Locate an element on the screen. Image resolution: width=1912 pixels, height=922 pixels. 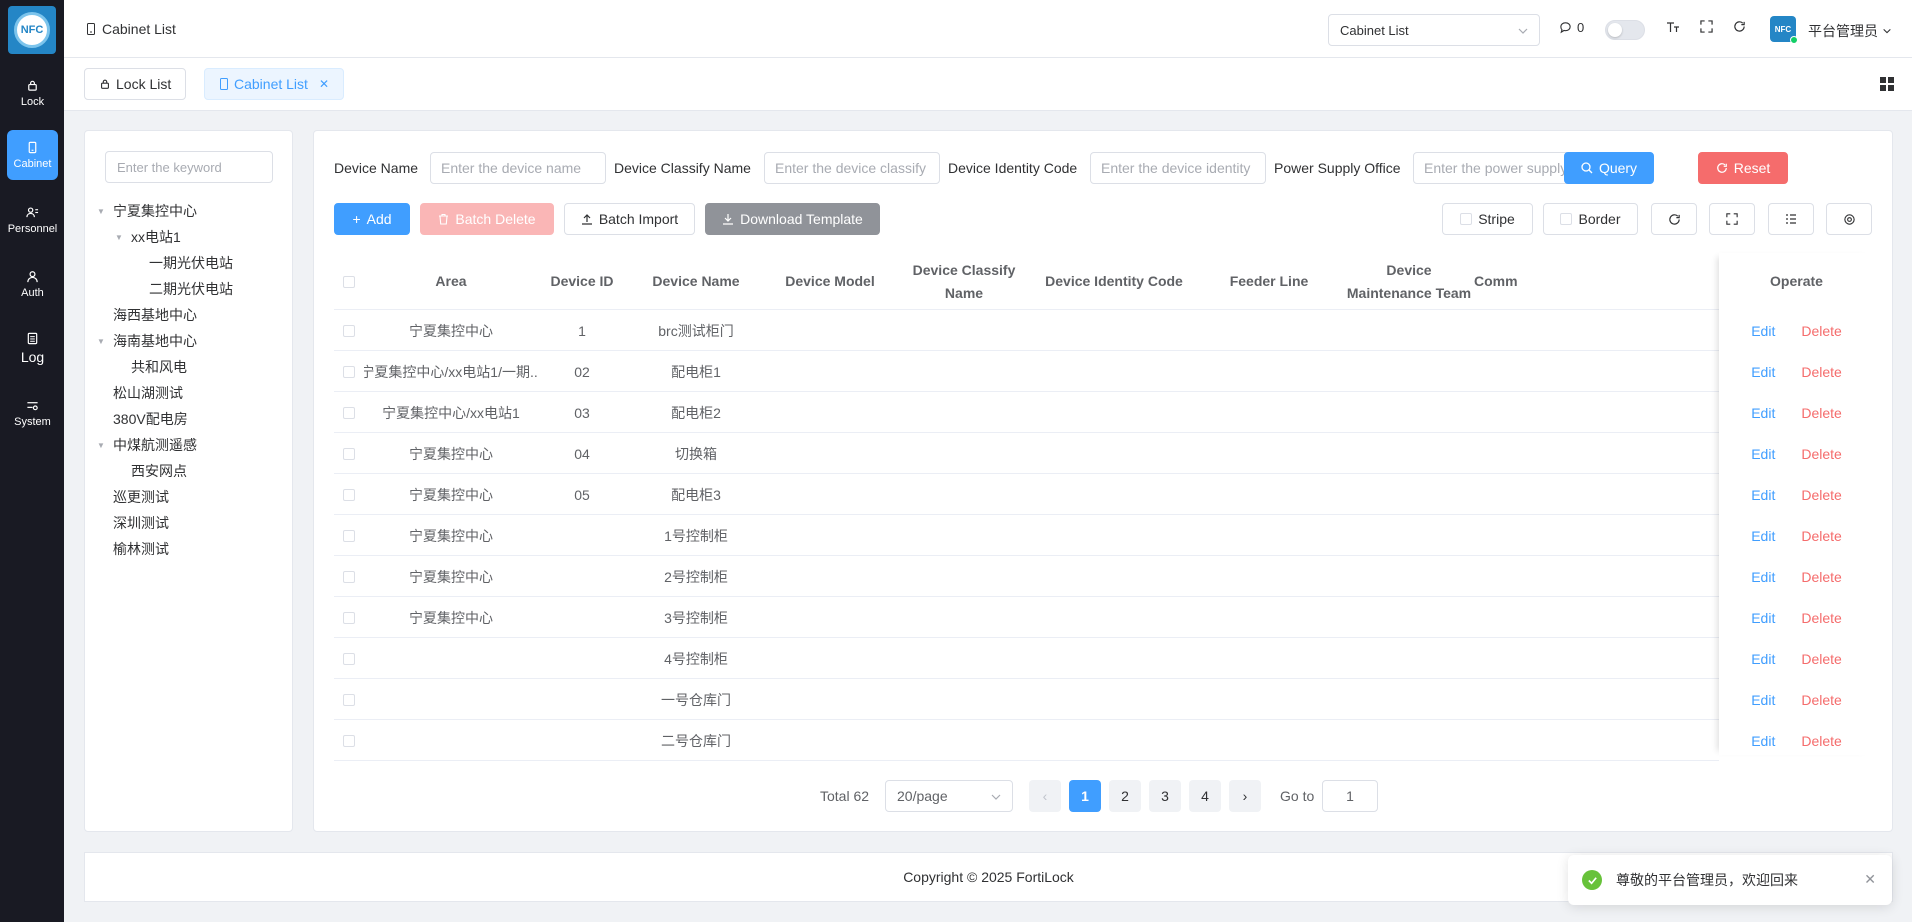
next-page-button: › is located at coordinates (1245, 796).